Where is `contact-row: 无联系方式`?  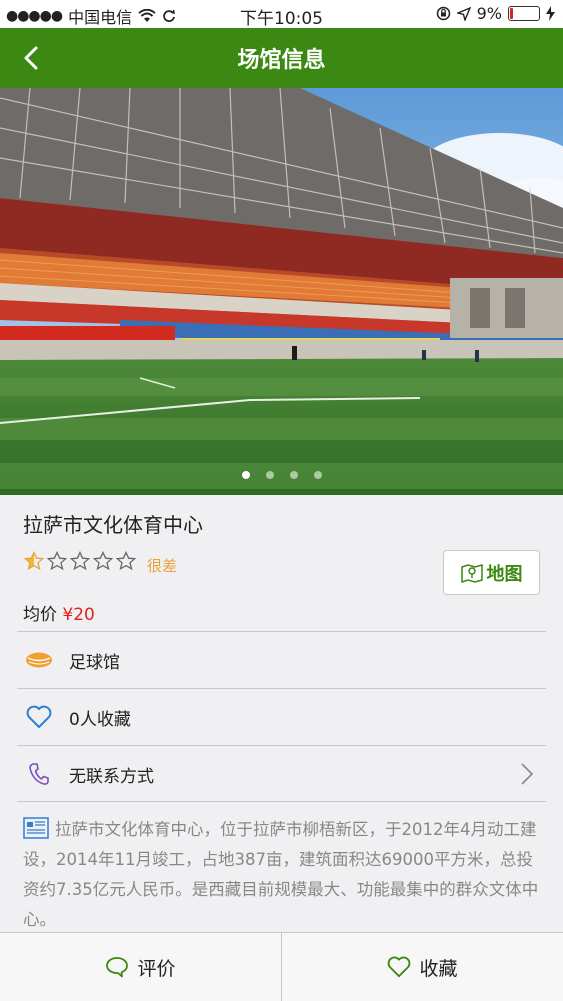 contact-row: 无联系方式 is located at coordinates (281, 773).